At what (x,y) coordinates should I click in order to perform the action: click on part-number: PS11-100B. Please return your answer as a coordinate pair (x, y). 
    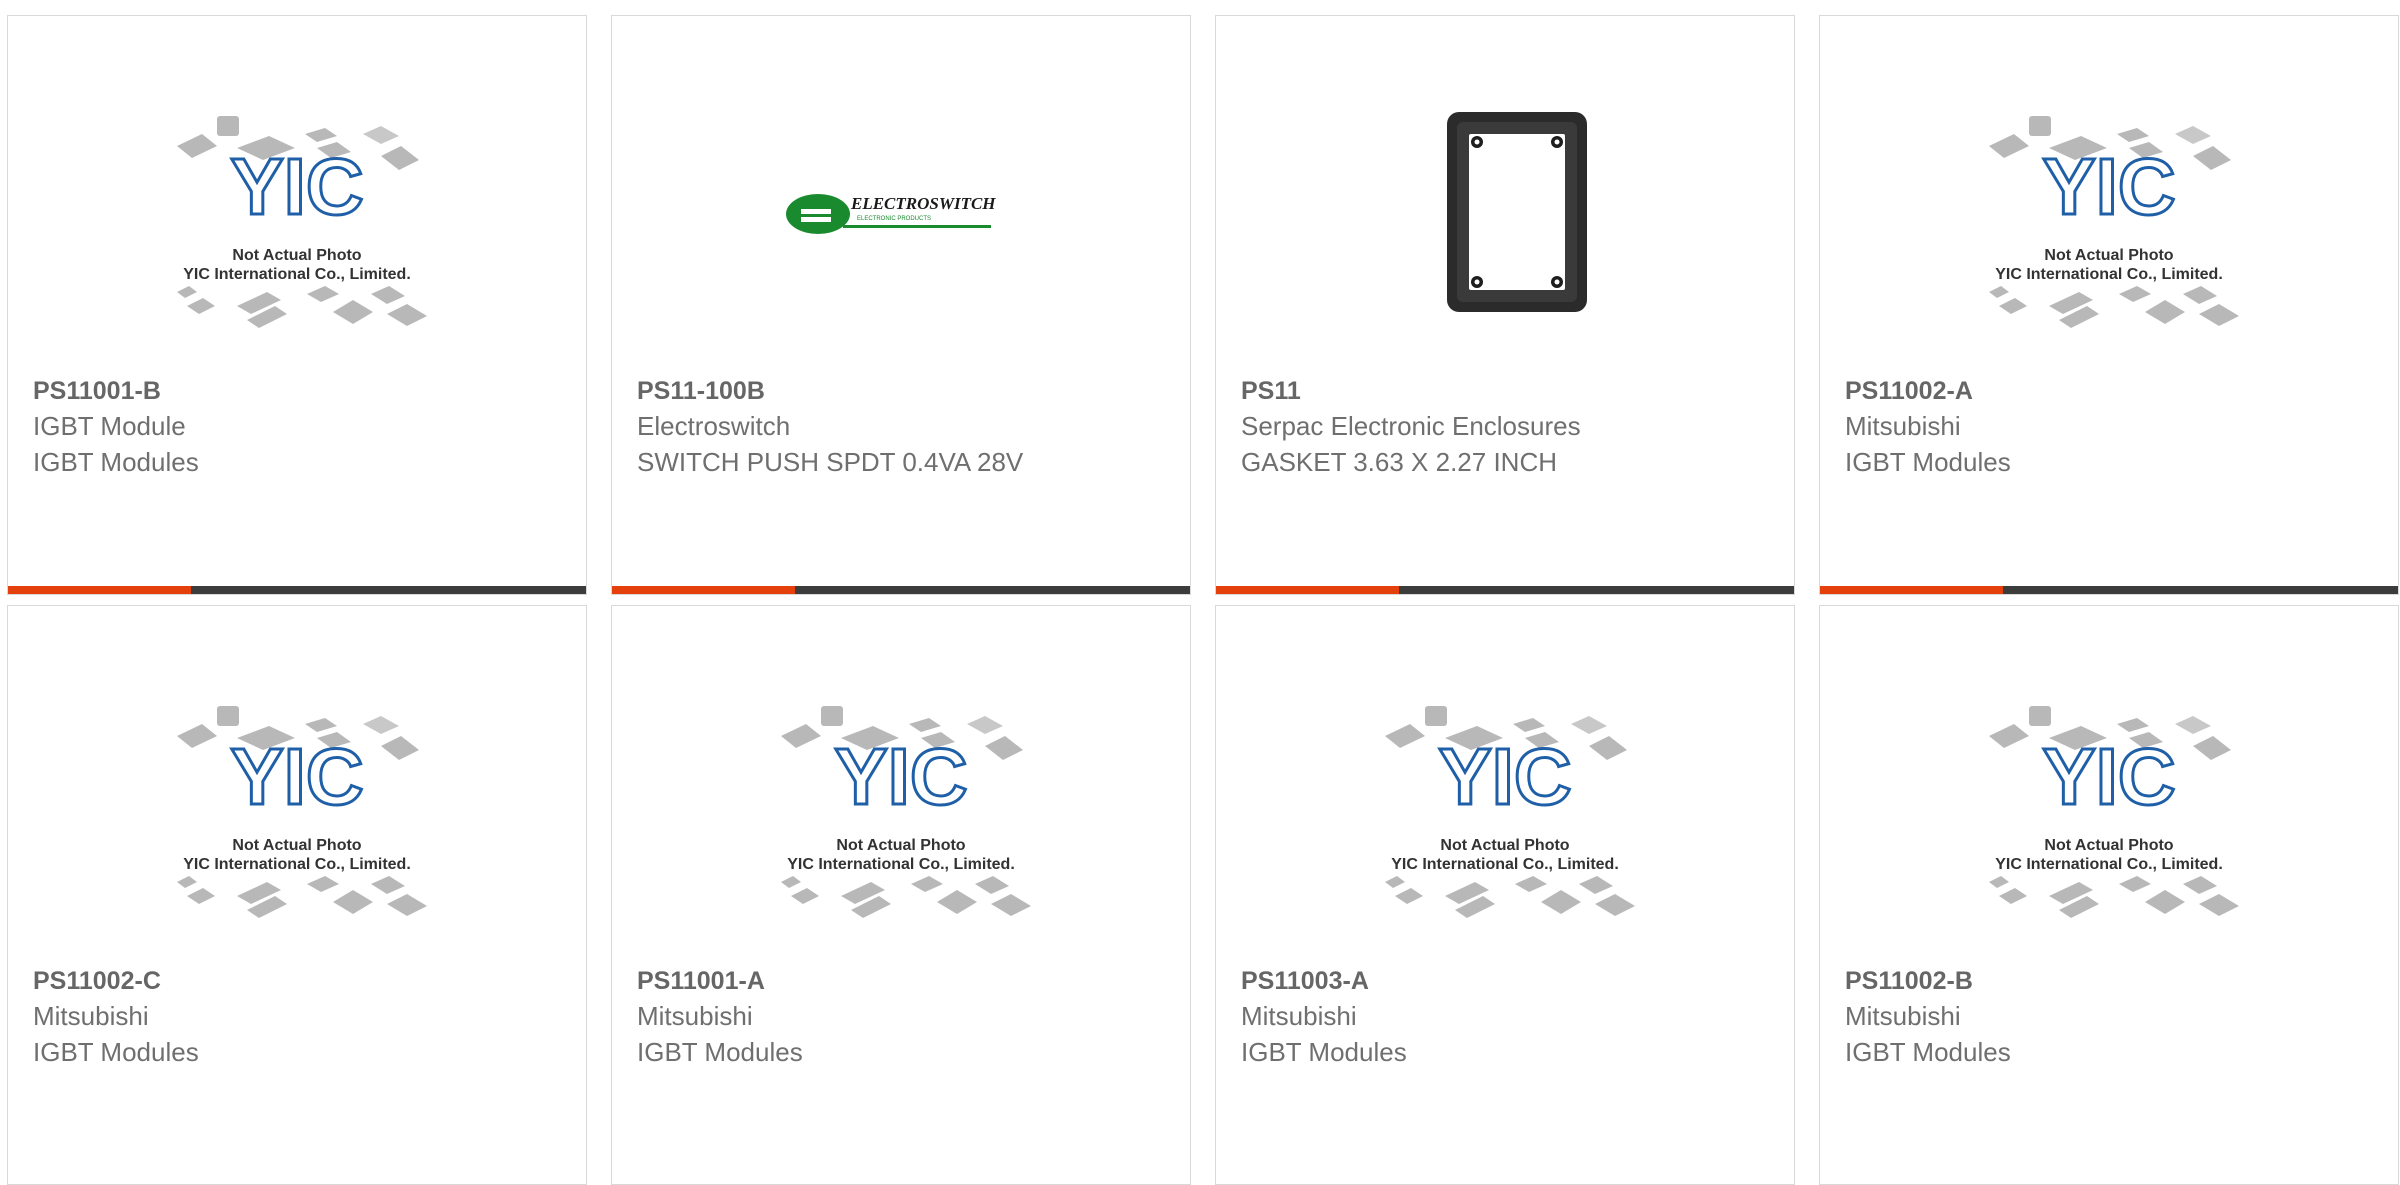
    Looking at the image, I should click on (903, 391).